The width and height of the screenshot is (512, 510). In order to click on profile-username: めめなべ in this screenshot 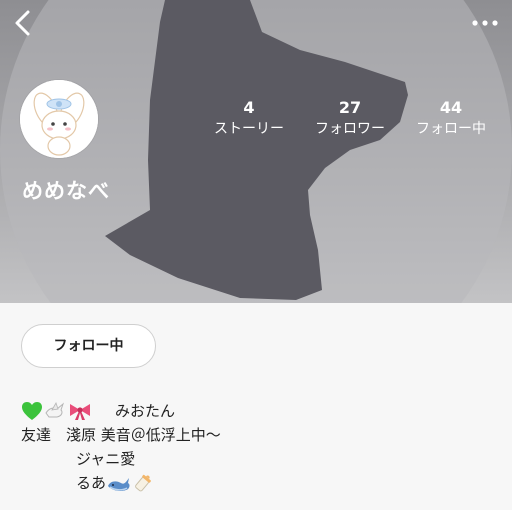, I will do `click(66, 191)`.